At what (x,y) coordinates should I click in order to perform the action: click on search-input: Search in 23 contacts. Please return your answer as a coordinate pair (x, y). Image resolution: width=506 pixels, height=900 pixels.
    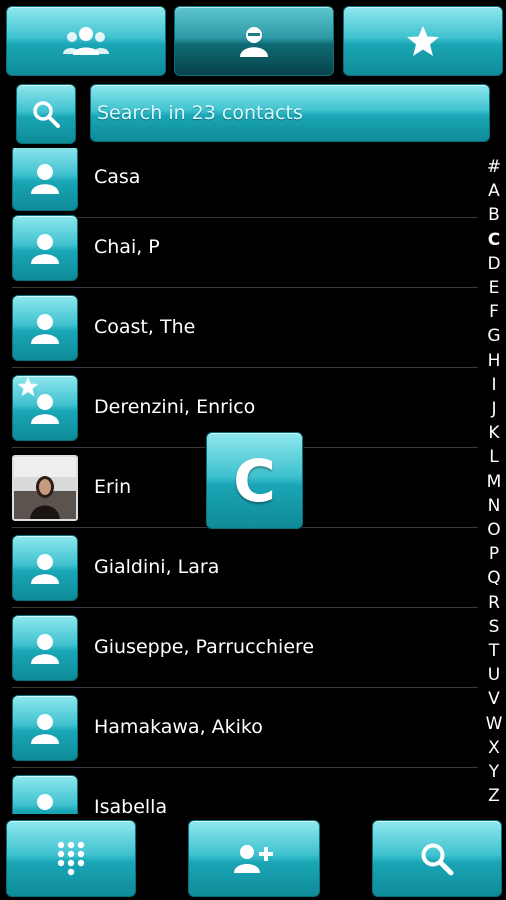
    Looking at the image, I should click on (290, 113).